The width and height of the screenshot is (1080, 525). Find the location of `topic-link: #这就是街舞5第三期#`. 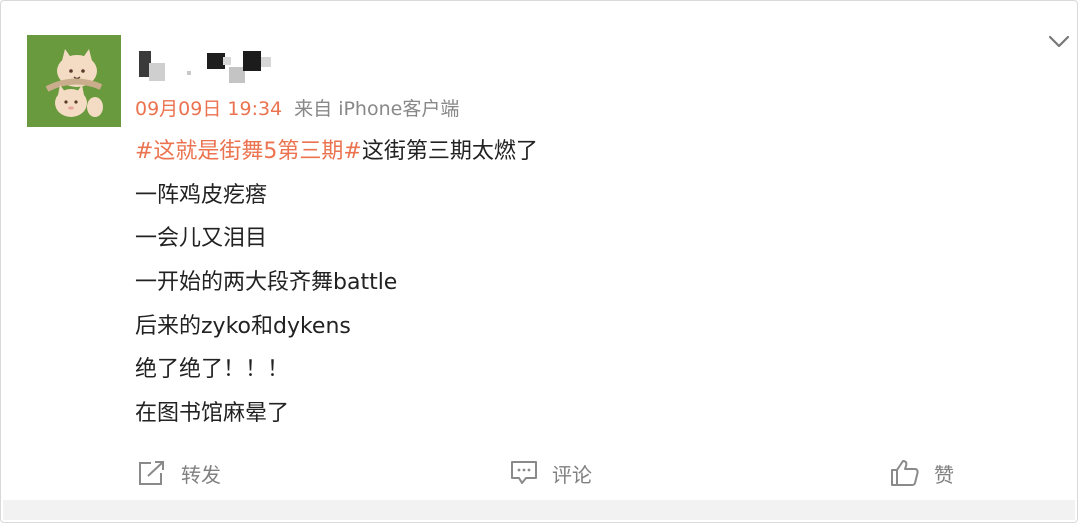

topic-link: #这就是街舞5第三期# is located at coordinates (248, 151).